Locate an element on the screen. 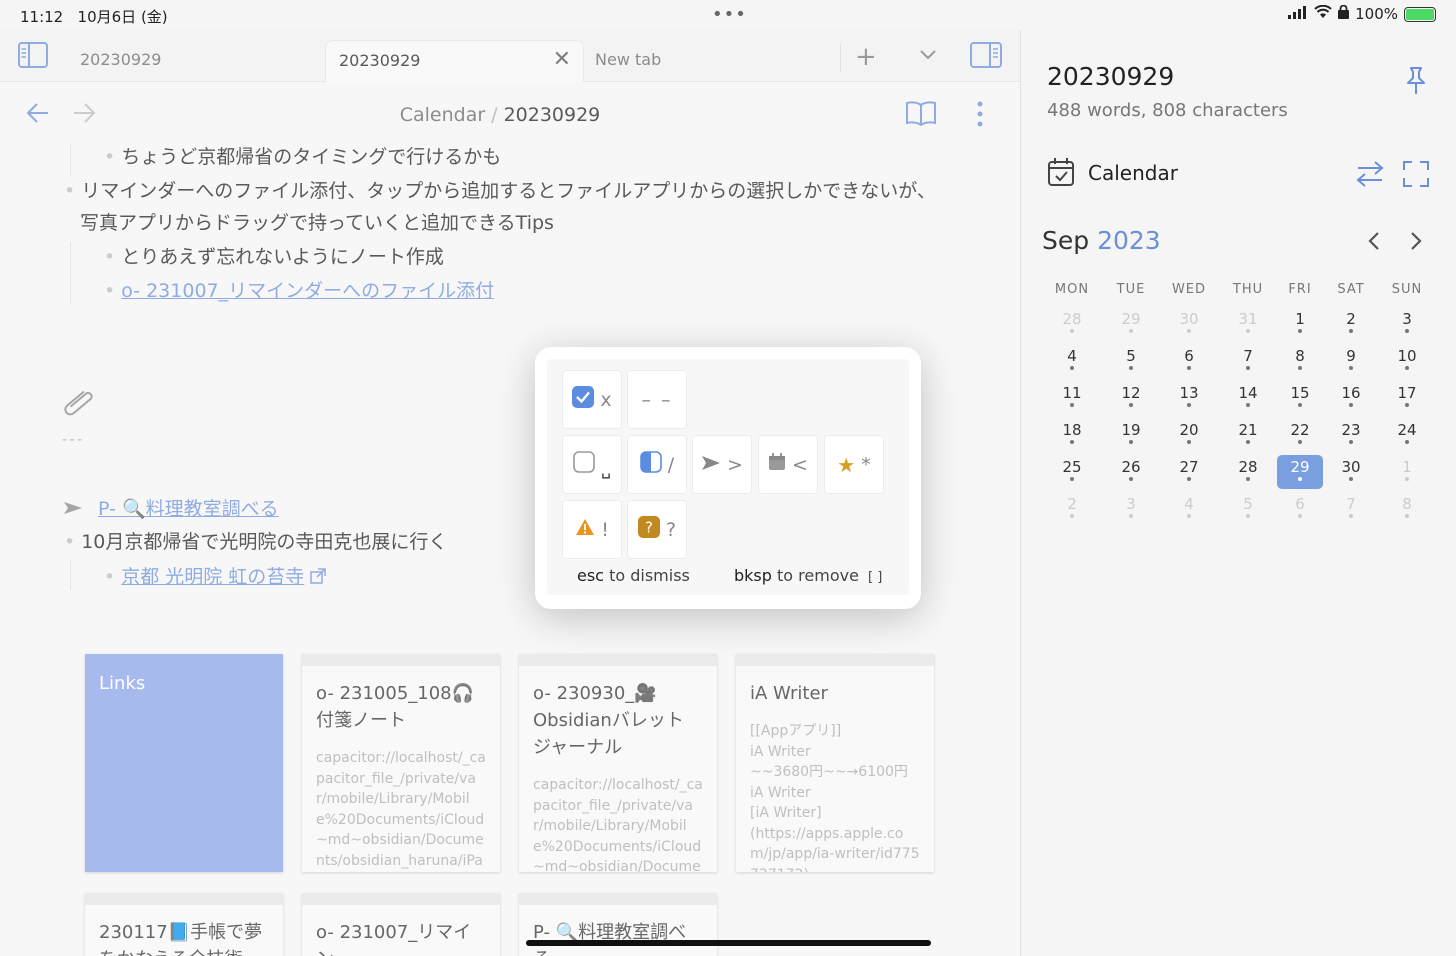  option-cancelled: – – is located at coordinates (657, 399).